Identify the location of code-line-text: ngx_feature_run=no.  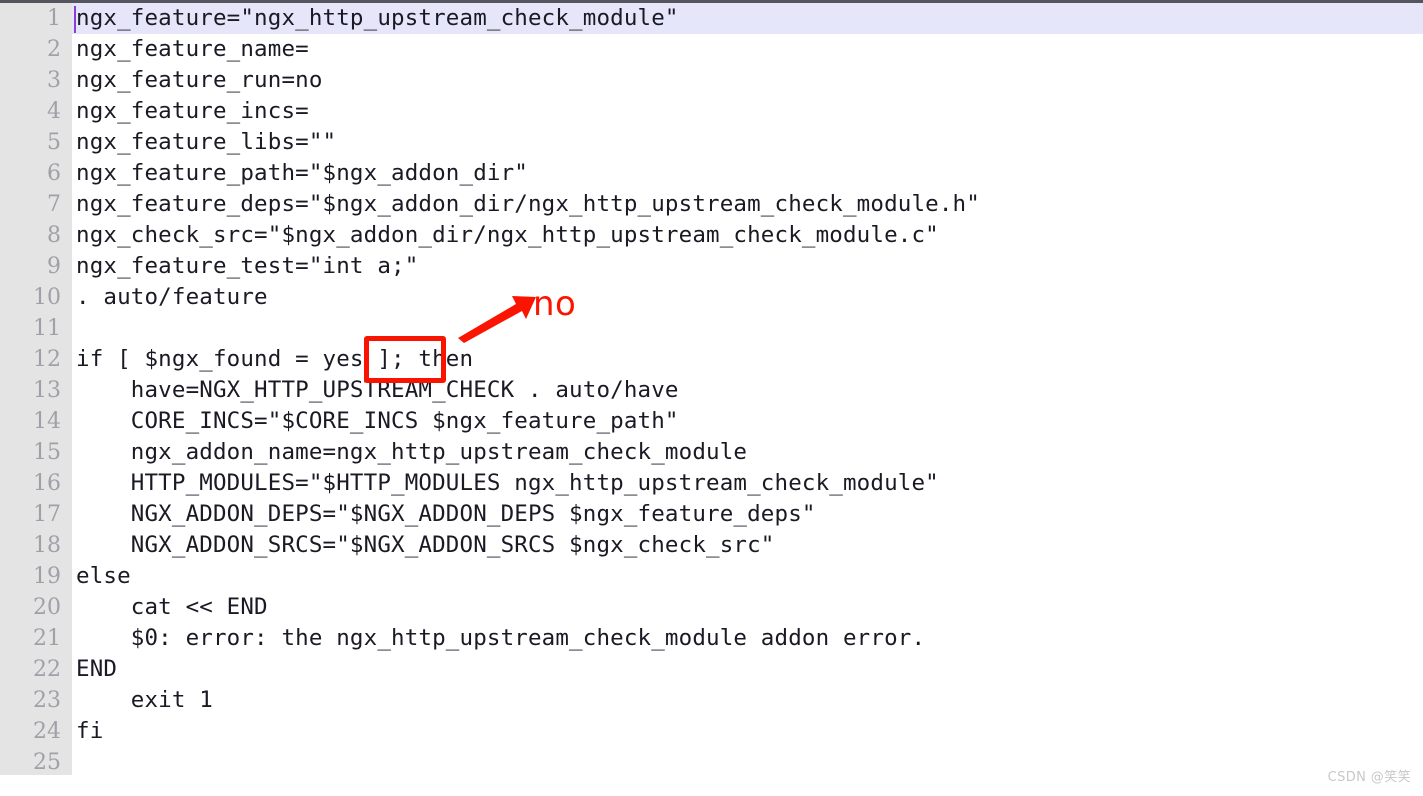
(199, 80).